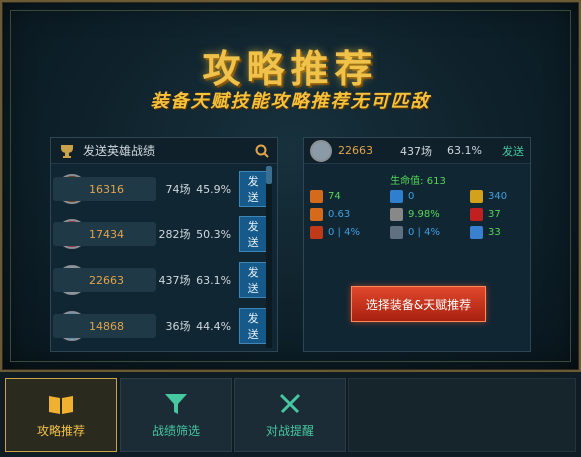 The height and width of the screenshot is (457, 581). I want to click on stat-row: 0.63 9.98% 37, so click(418, 214).